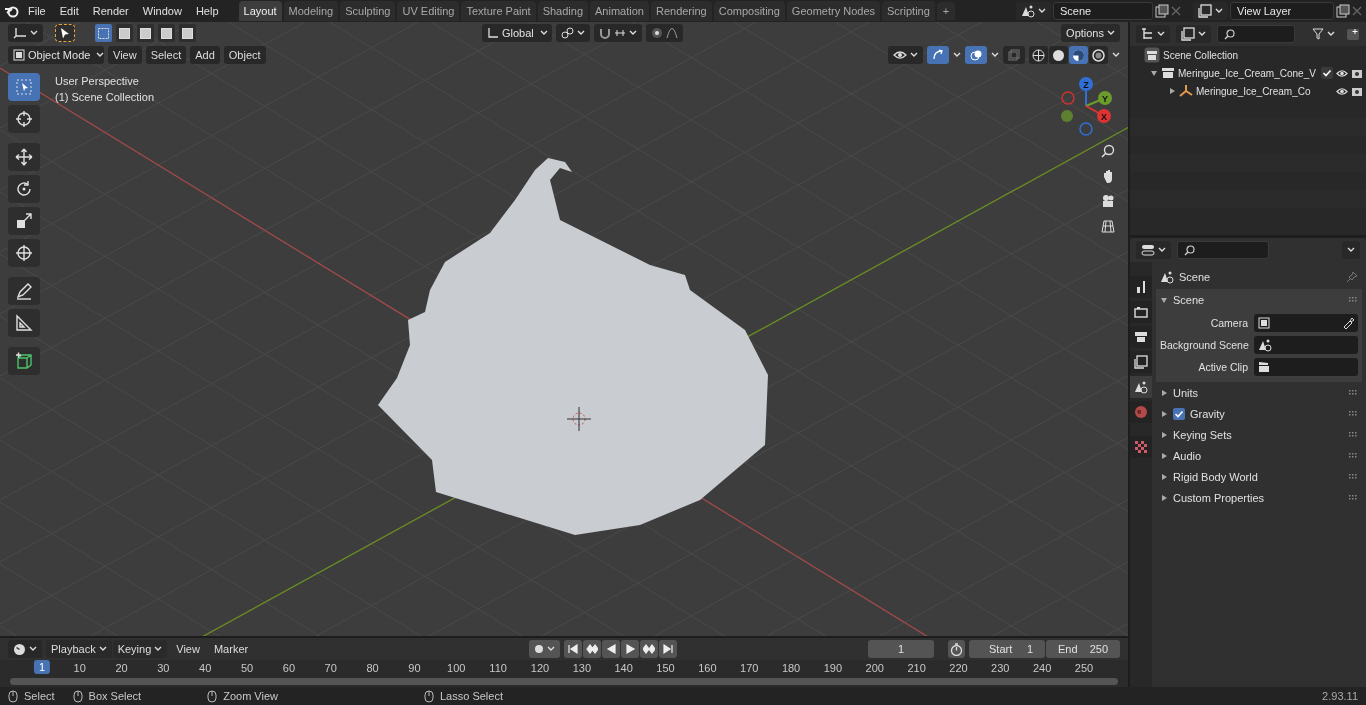 The image size is (1366, 705). What do you see at coordinates (1103, 11) in the screenshot?
I see `scene-field: Scene` at bounding box center [1103, 11].